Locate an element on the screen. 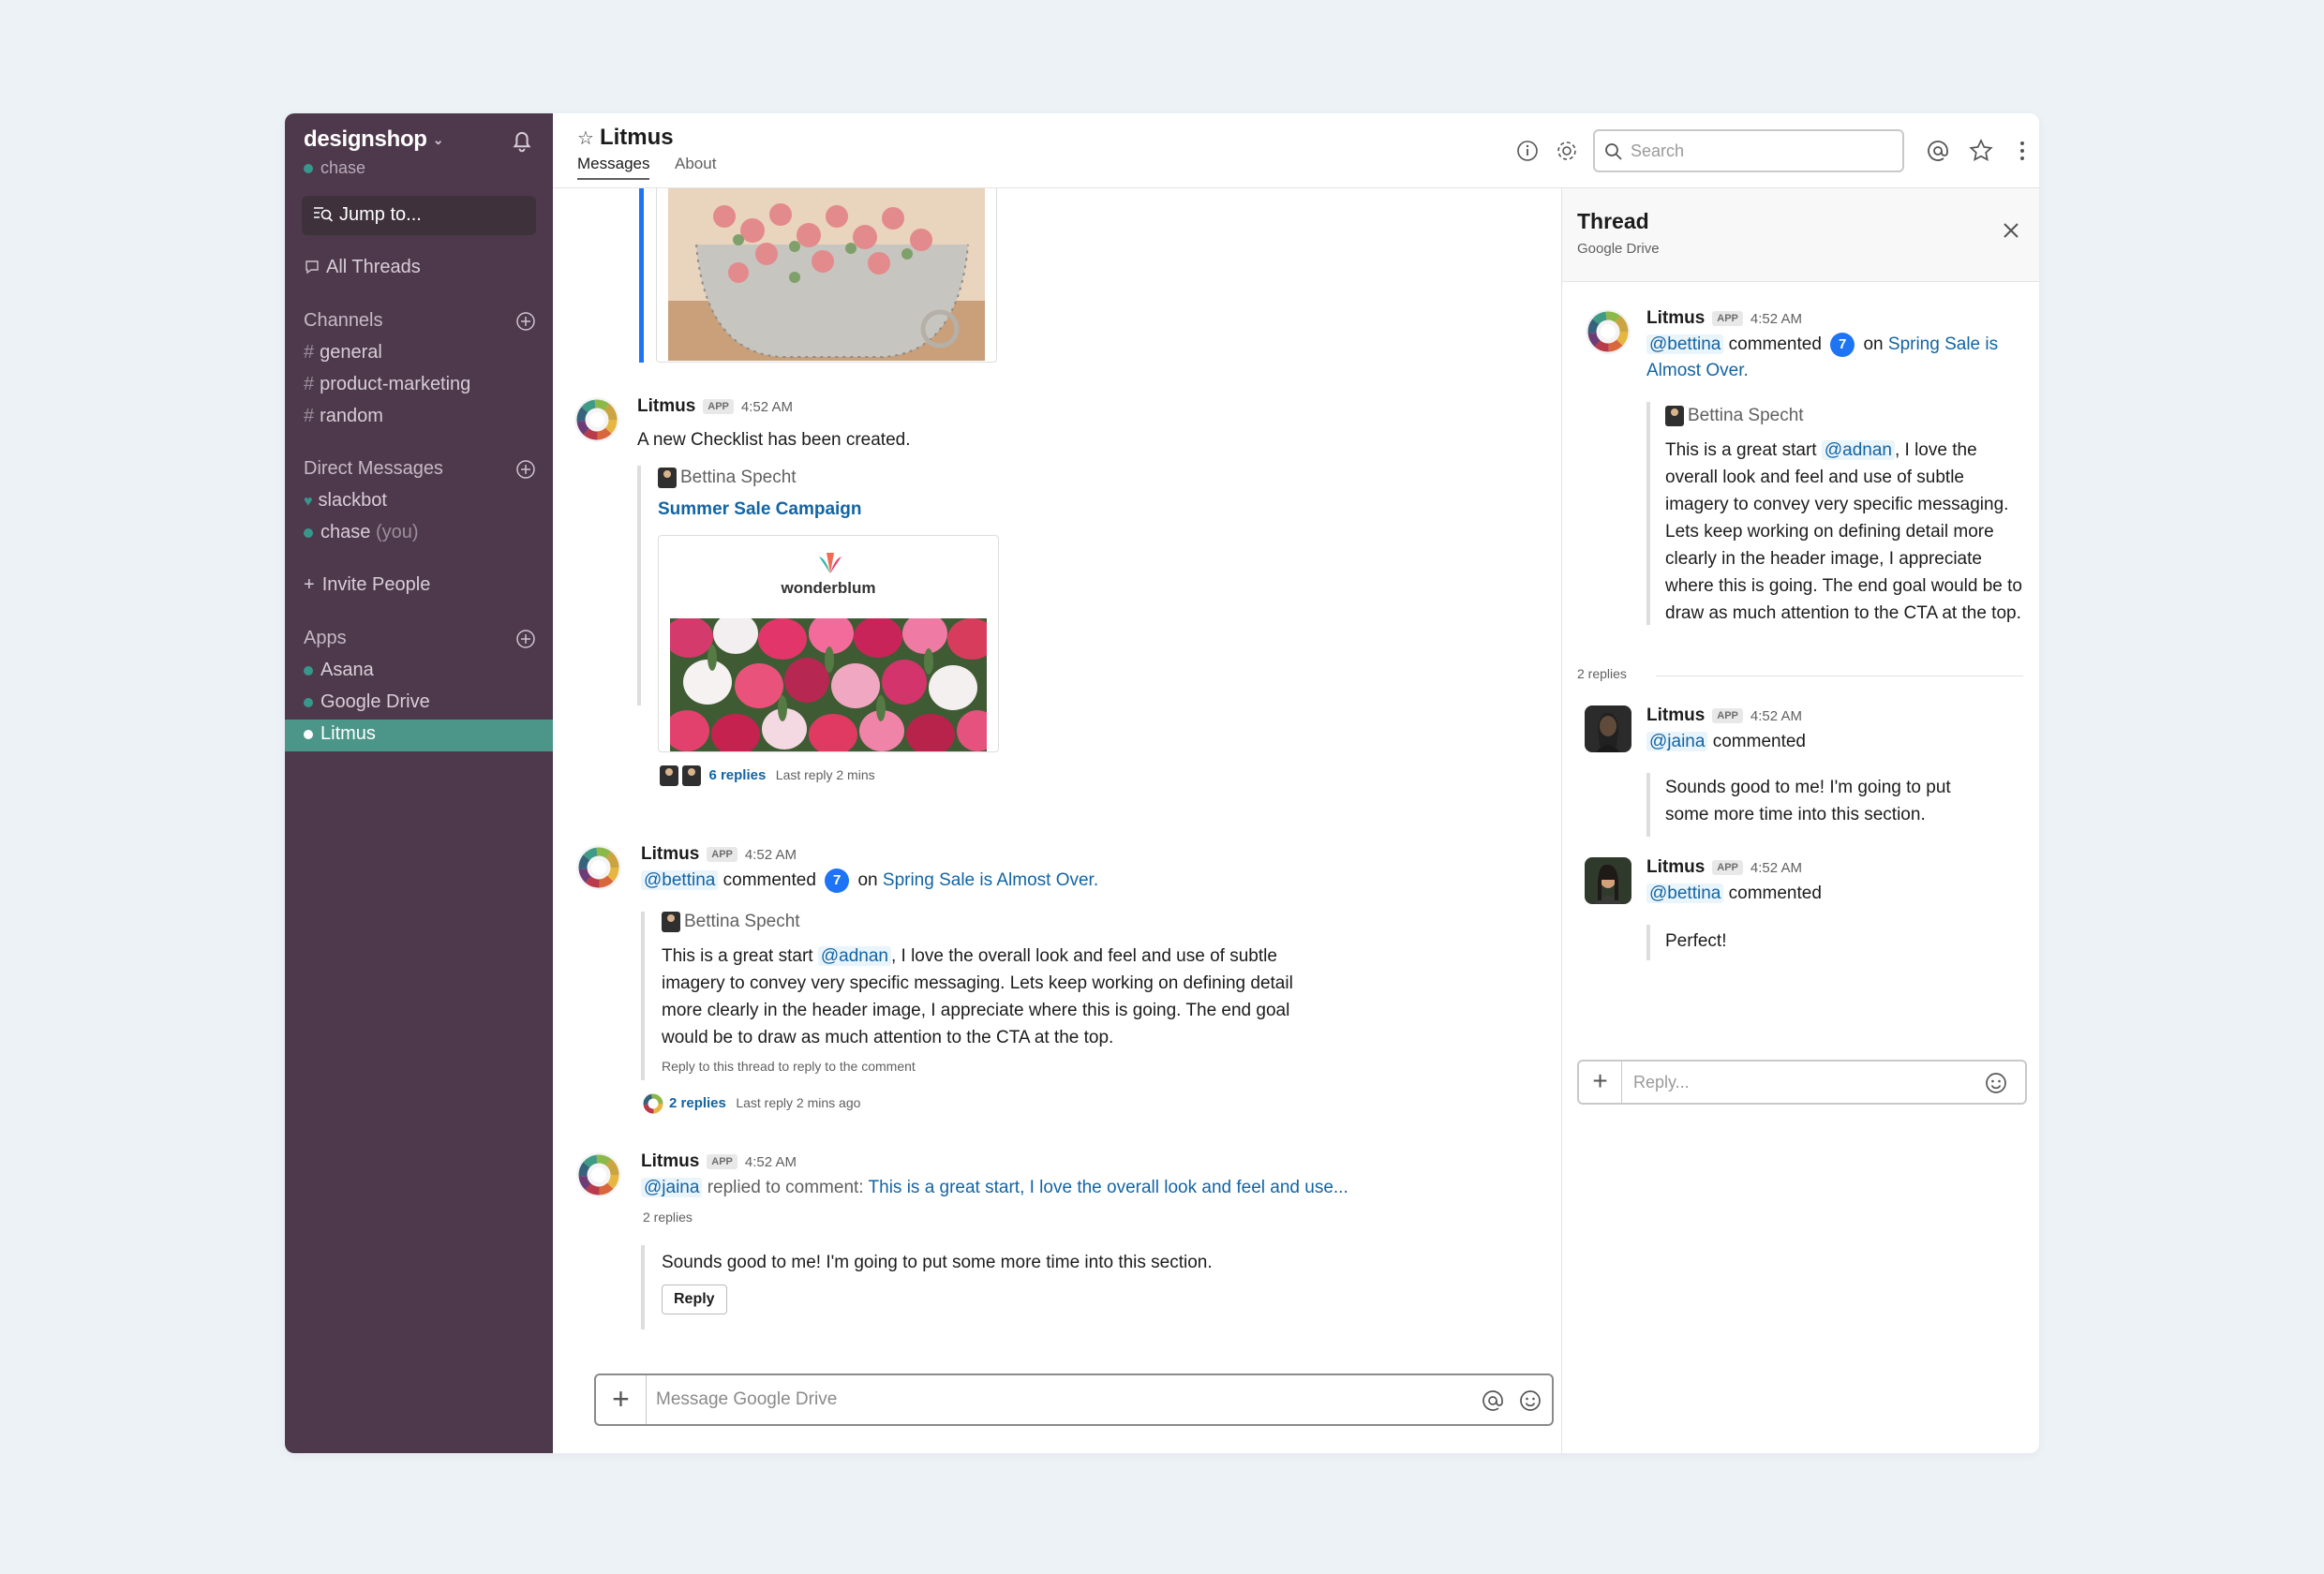 The image size is (2324, 1574). document-link: Spring Sale is Almost Over. is located at coordinates (990, 880).